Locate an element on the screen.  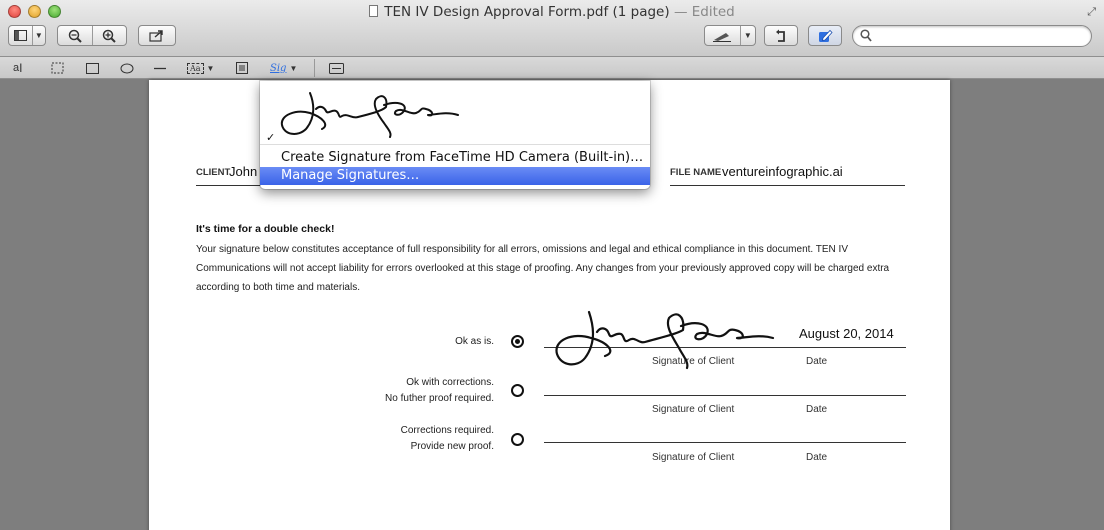
rotate-button is located at coordinates (781, 35).